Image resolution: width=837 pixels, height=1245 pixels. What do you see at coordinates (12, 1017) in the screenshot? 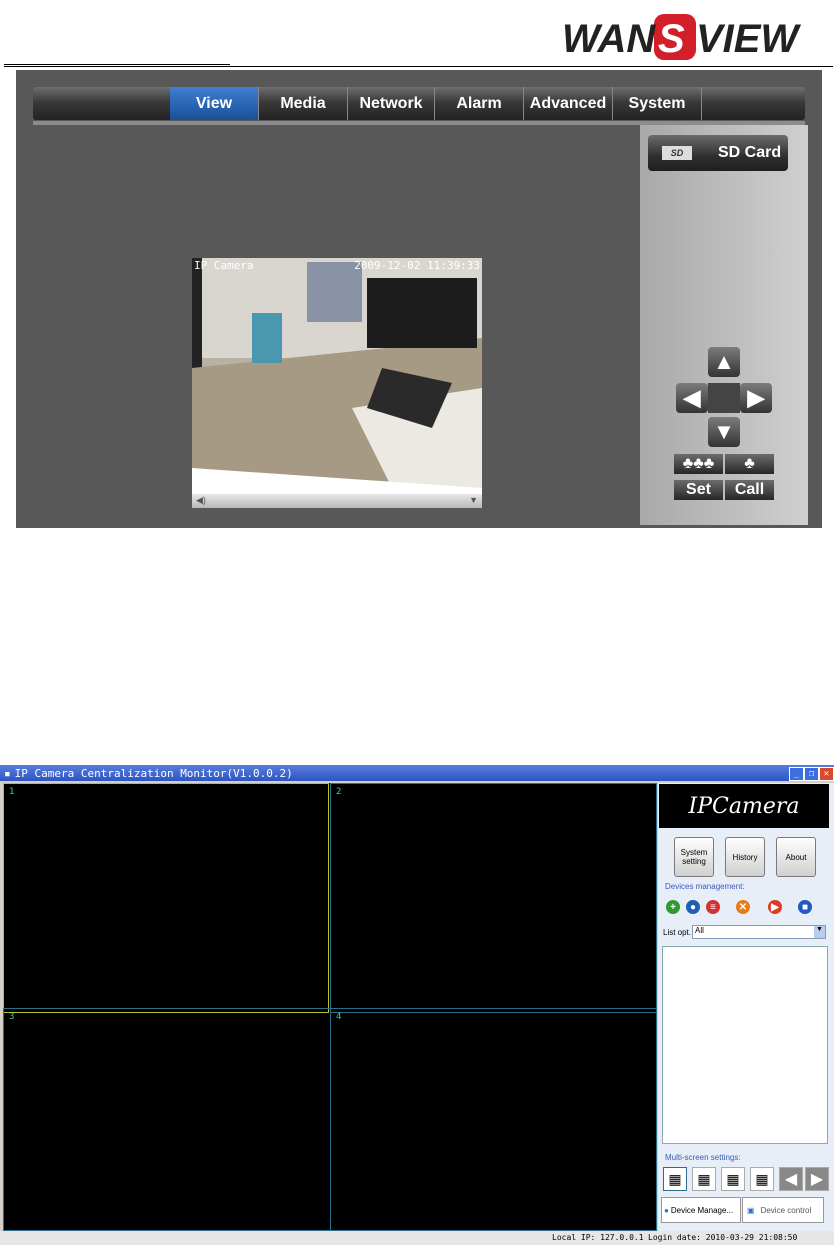
I see `cell-number: 3` at bounding box center [12, 1017].